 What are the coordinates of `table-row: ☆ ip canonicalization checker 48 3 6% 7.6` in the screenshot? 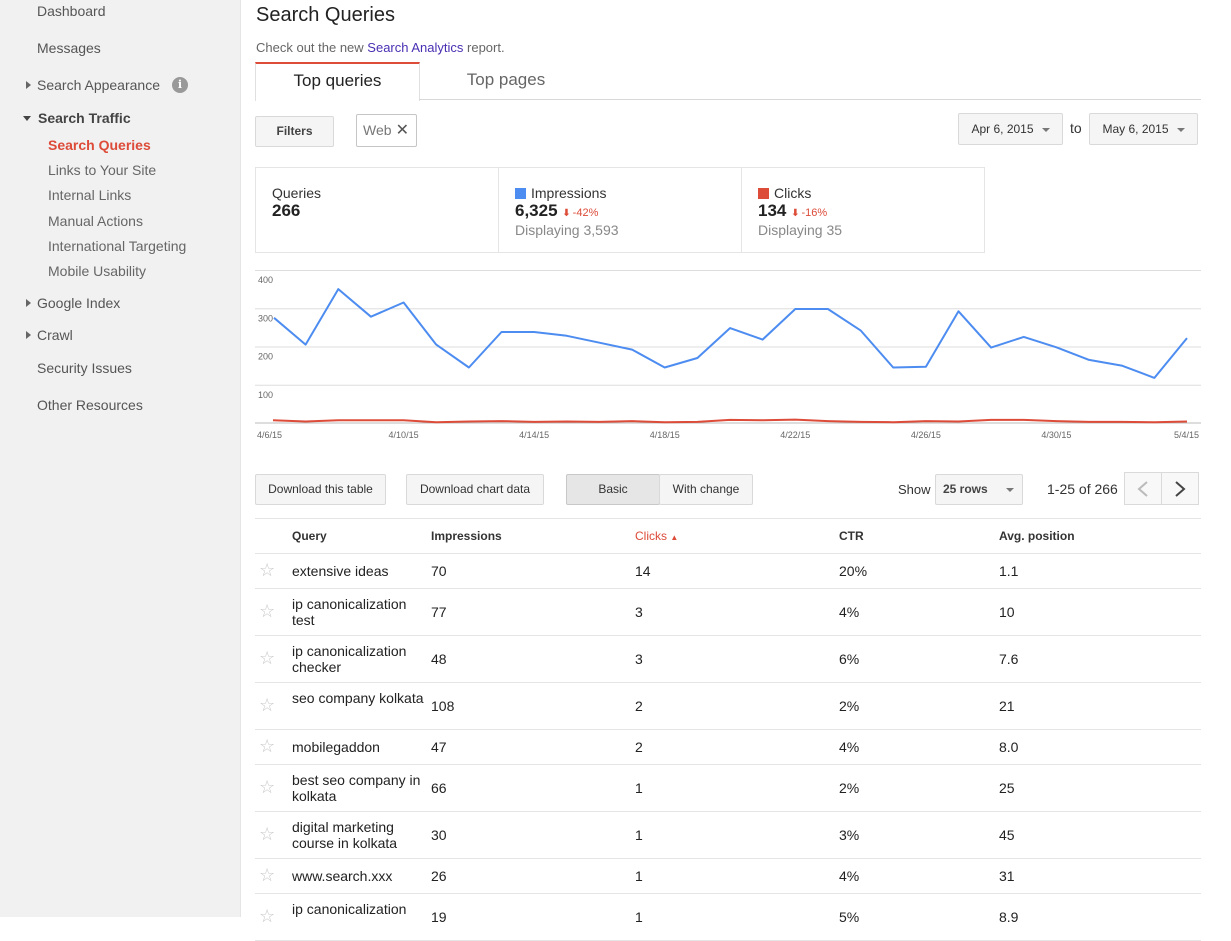 It's located at (728, 659).